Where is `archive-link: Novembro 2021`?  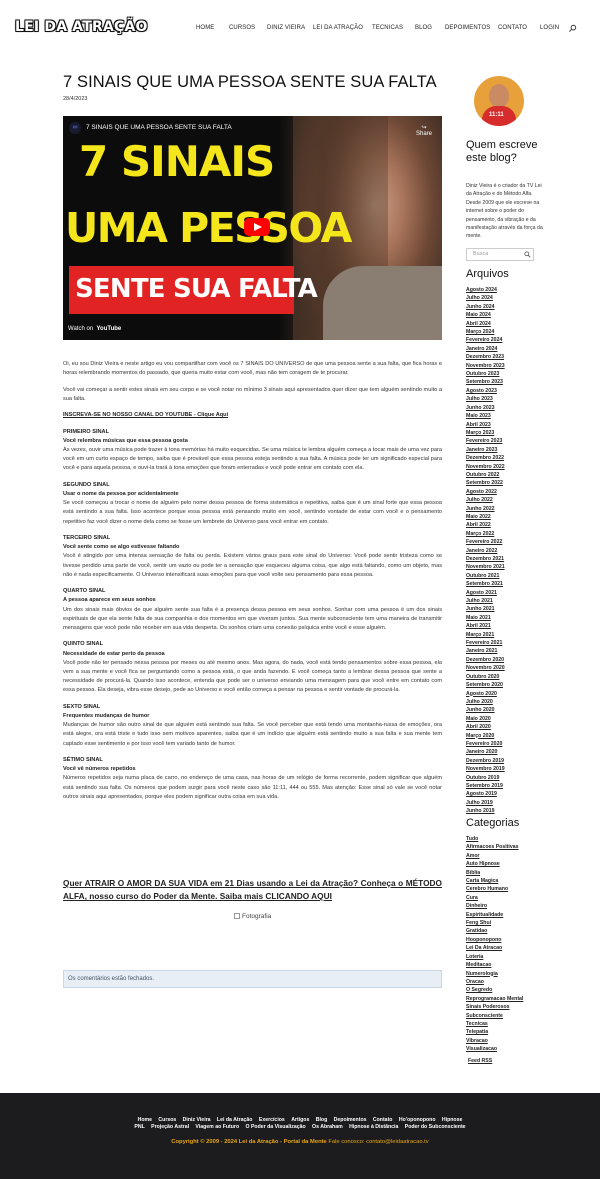
archive-link: Novembro 2021 is located at coordinates (505, 567).